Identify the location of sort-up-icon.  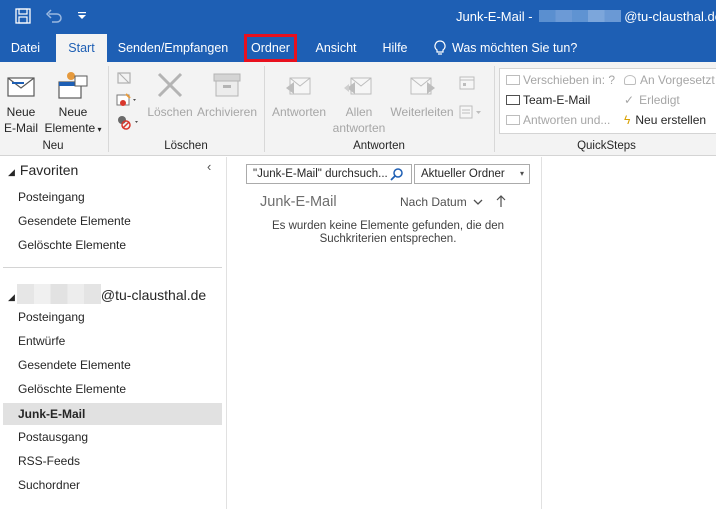
(501, 201).